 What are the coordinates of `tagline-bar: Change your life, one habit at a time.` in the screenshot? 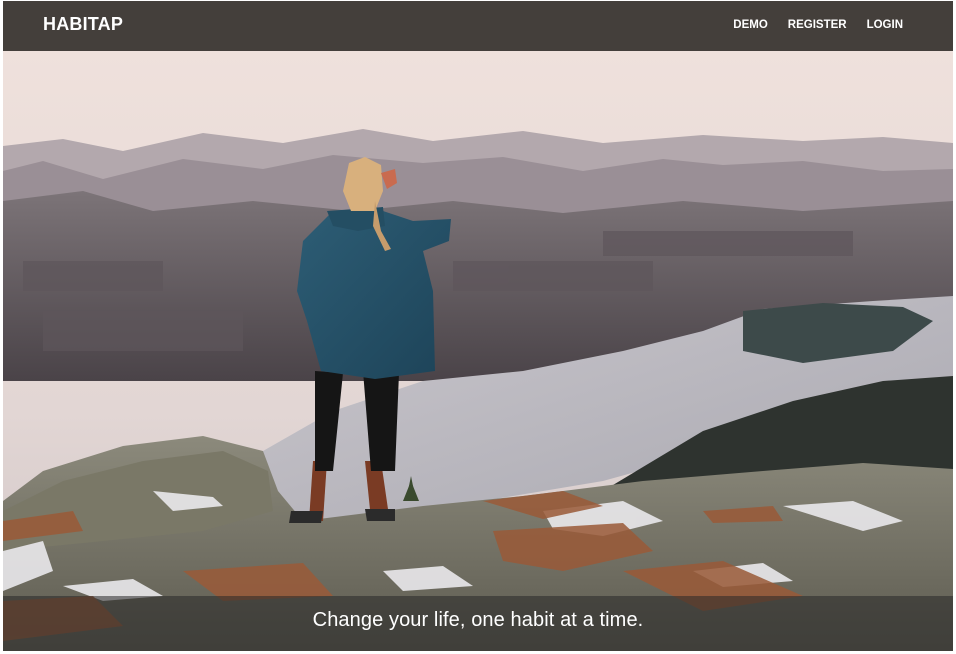 It's located at (478, 623).